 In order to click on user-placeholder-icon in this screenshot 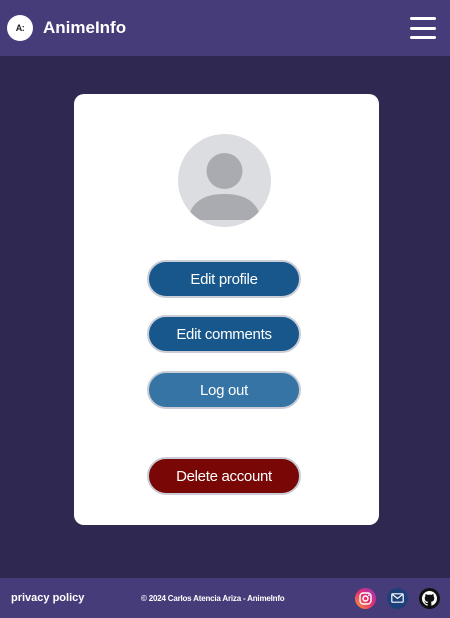, I will do `click(224, 186)`.